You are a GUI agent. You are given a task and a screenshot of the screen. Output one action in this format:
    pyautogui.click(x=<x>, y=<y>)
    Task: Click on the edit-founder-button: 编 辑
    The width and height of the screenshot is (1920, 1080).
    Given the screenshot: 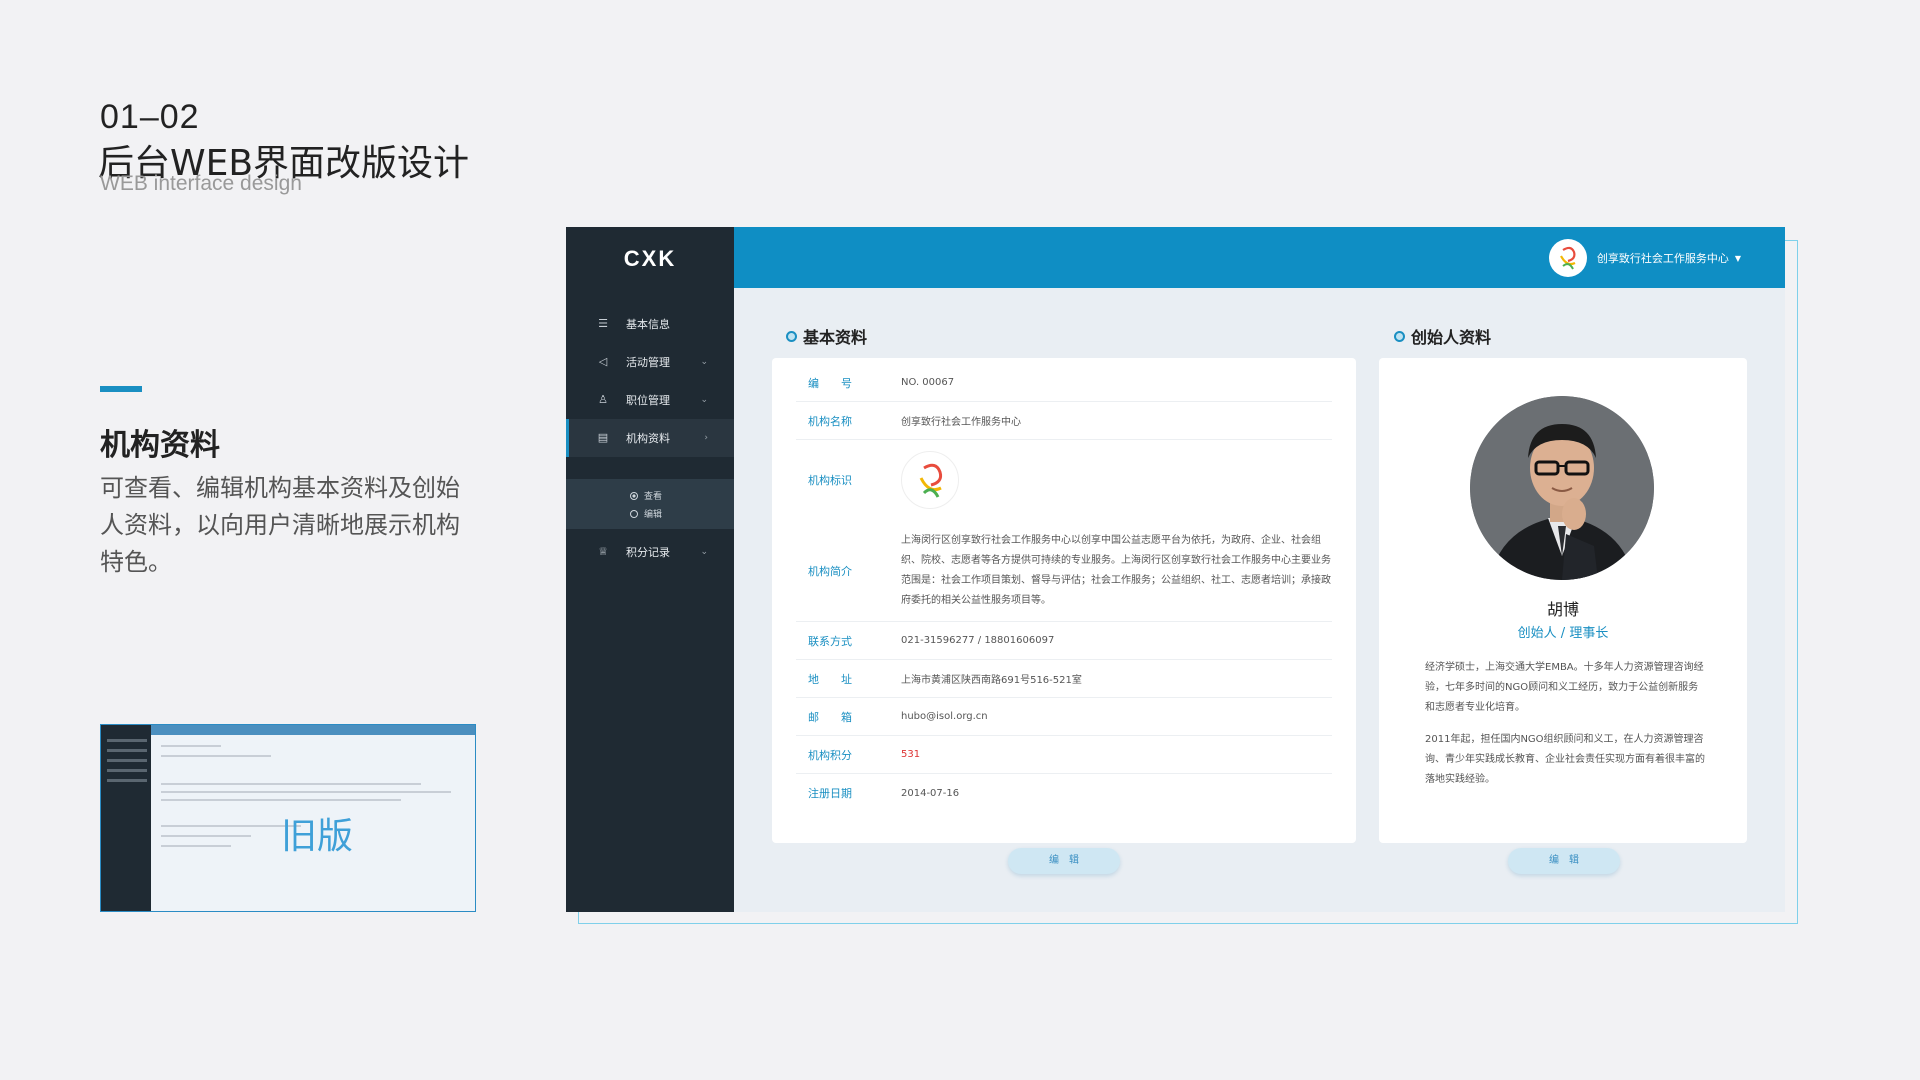 What is the action you would take?
    pyautogui.click(x=1564, y=861)
    